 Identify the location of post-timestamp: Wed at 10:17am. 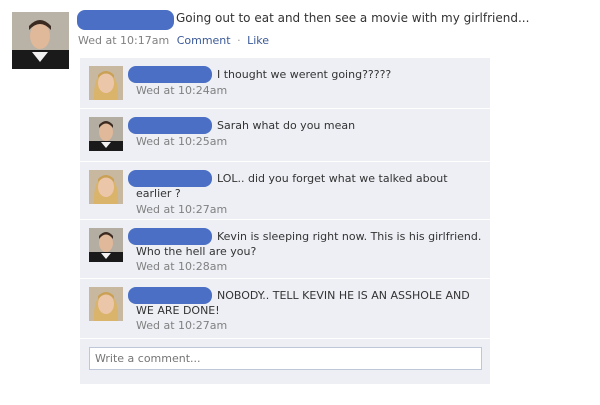
(123, 40).